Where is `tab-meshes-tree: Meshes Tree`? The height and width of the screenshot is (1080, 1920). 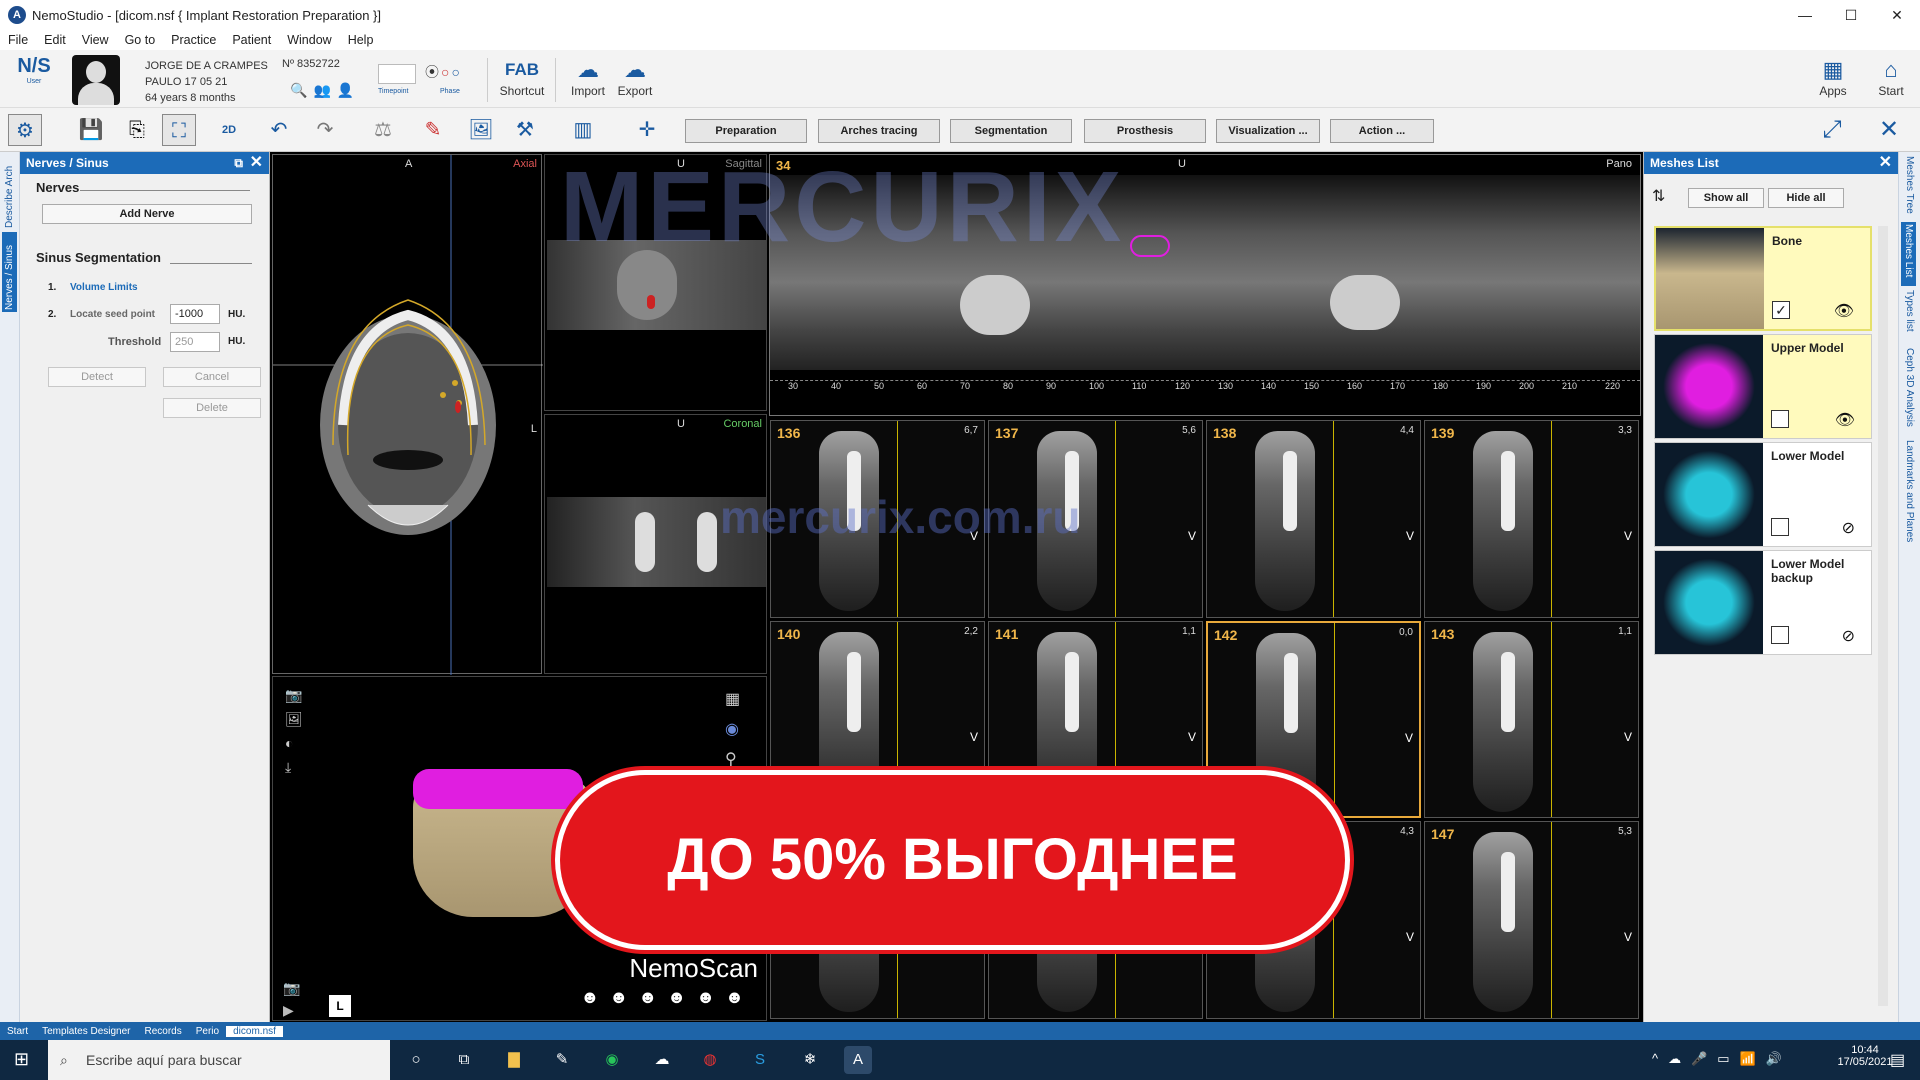
tab-meshes-tree: Meshes Tree is located at coordinates (1909, 187).